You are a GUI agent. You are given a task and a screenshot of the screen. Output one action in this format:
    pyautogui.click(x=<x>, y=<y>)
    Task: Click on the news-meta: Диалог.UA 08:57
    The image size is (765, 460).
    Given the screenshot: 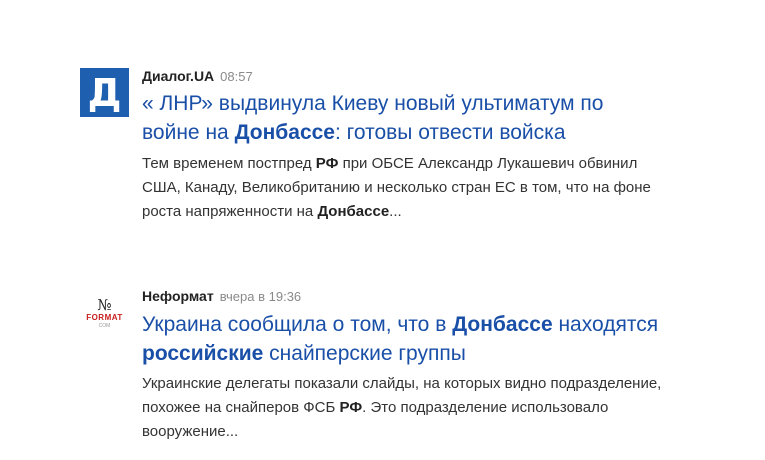 What is the action you would take?
    pyautogui.click(x=197, y=76)
    